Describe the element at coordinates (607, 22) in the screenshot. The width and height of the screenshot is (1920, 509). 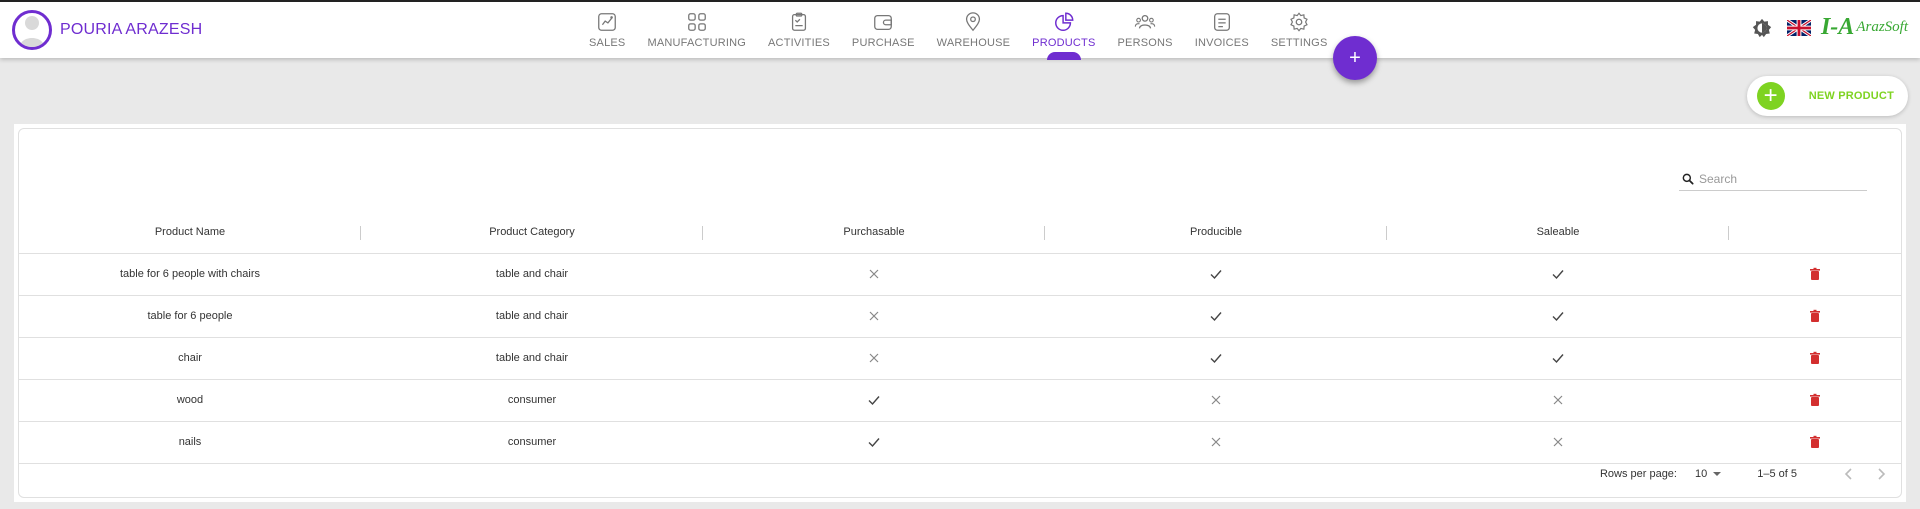
I see `sales-chart-icon` at that location.